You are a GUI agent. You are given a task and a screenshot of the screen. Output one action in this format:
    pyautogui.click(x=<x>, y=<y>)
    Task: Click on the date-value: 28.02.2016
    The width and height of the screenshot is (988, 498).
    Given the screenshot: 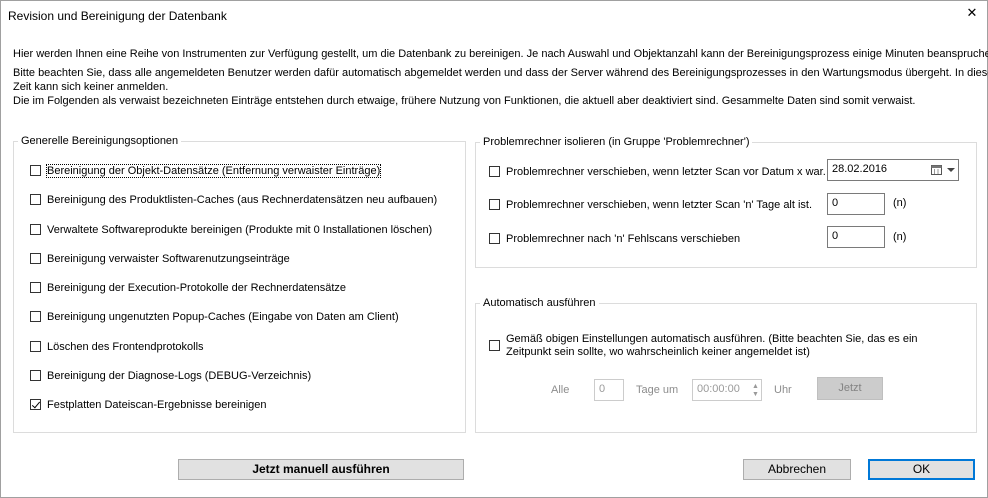 What is the action you would take?
    pyautogui.click(x=860, y=169)
    